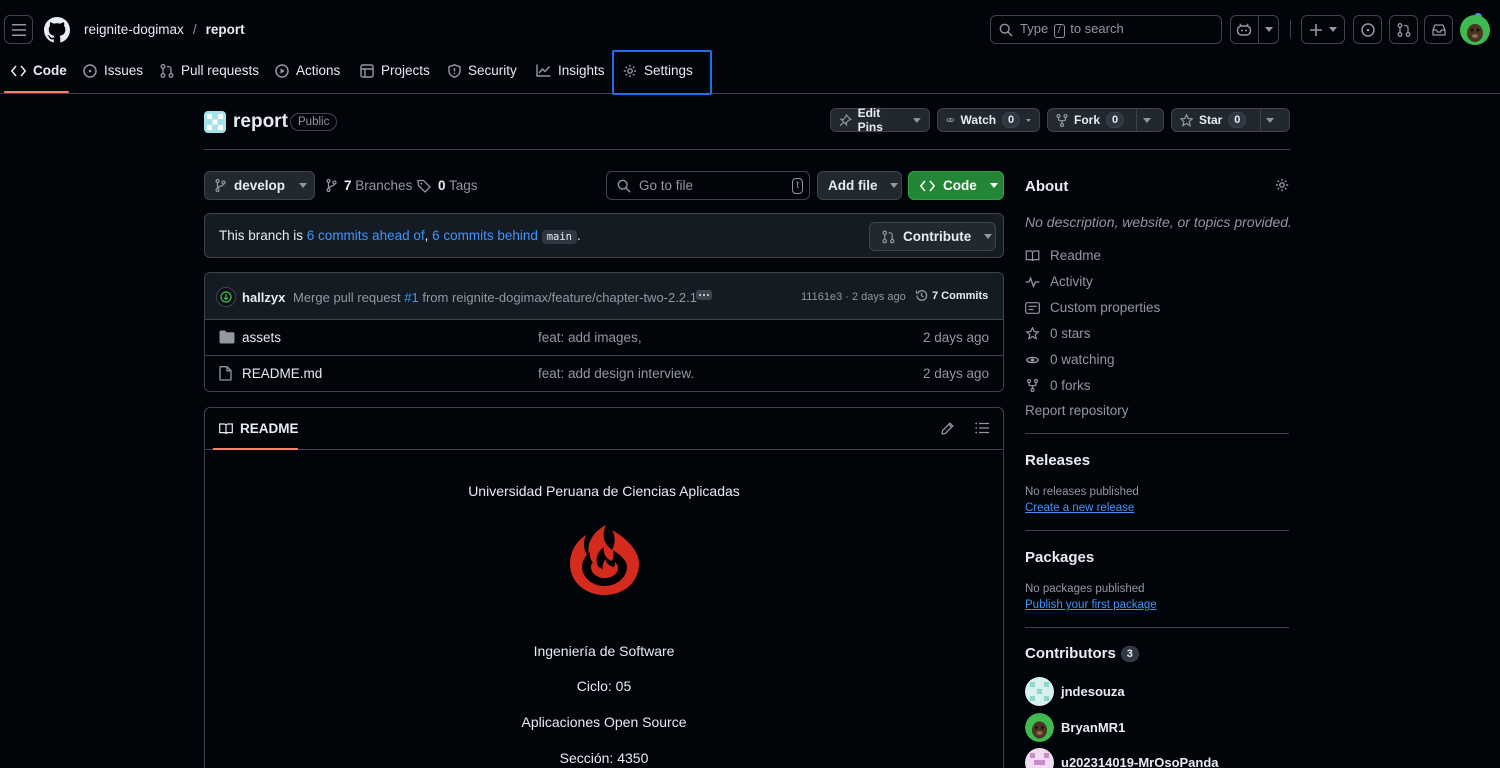 Image resolution: width=1500 pixels, height=768 pixels. What do you see at coordinates (888, 236) in the screenshot?
I see `pull-request-icon` at bounding box center [888, 236].